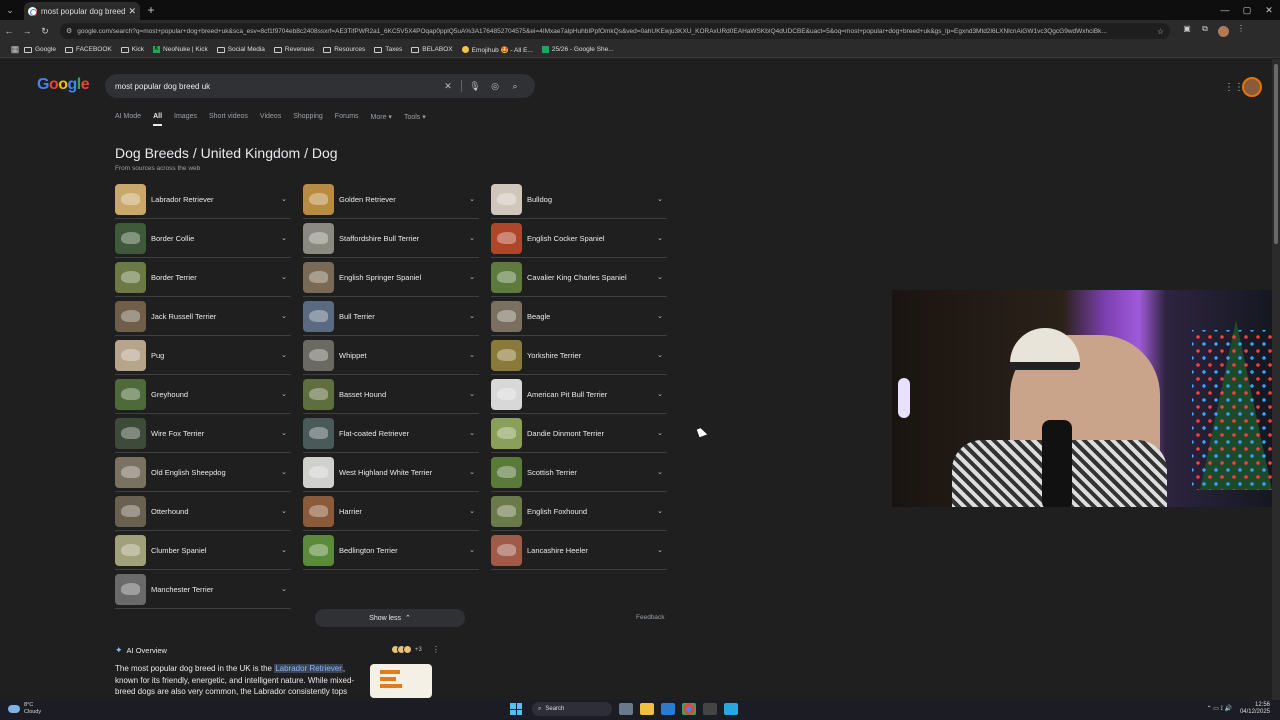  What do you see at coordinates (402, 355) in the screenshot?
I see `breed-name: Whippet` at bounding box center [402, 355].